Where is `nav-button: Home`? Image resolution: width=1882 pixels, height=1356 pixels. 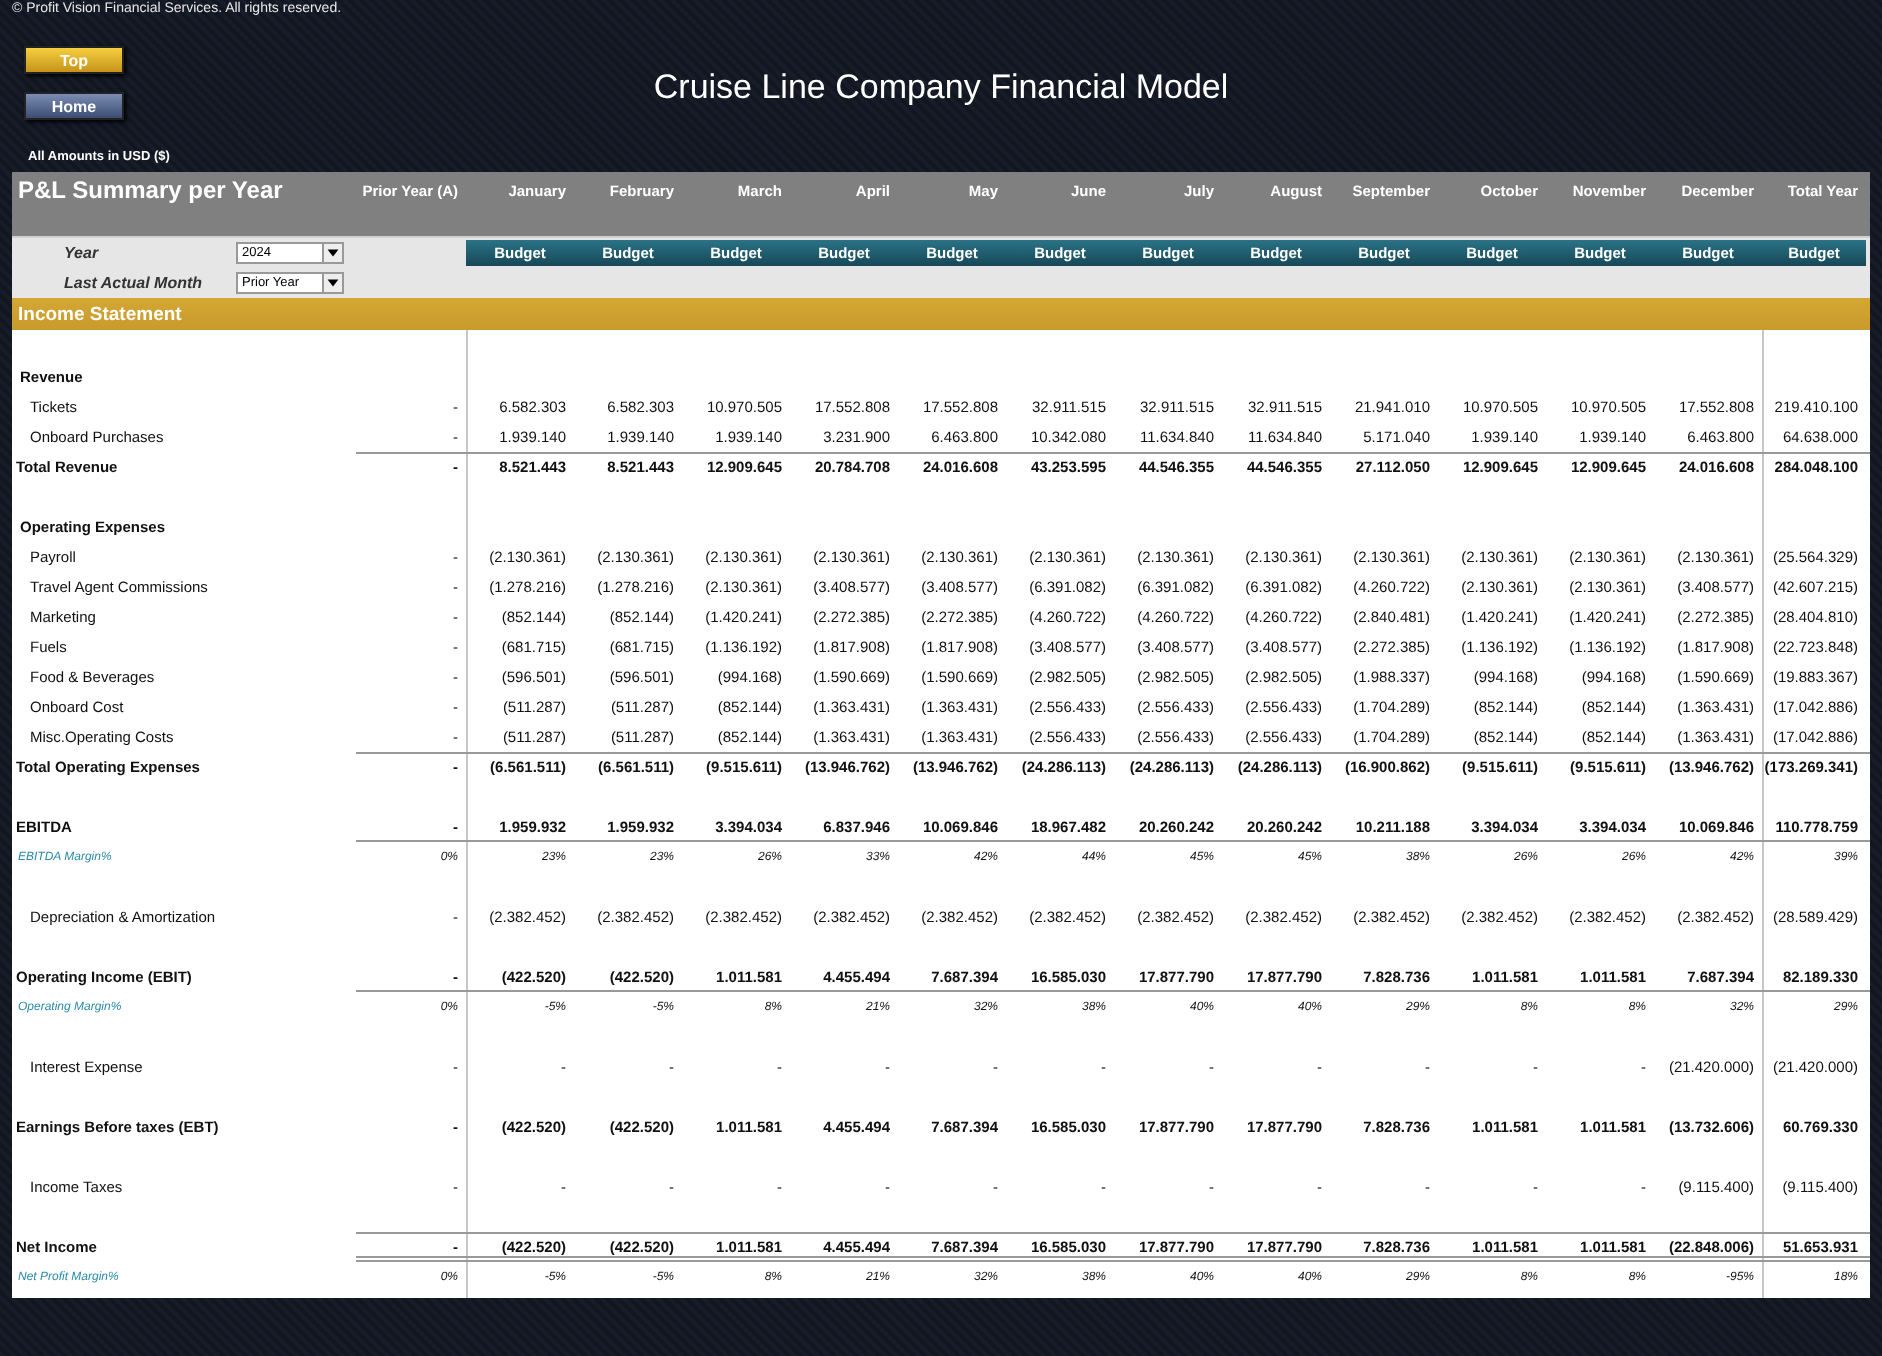
nav-button: Home is located at coordinates (74, 106).